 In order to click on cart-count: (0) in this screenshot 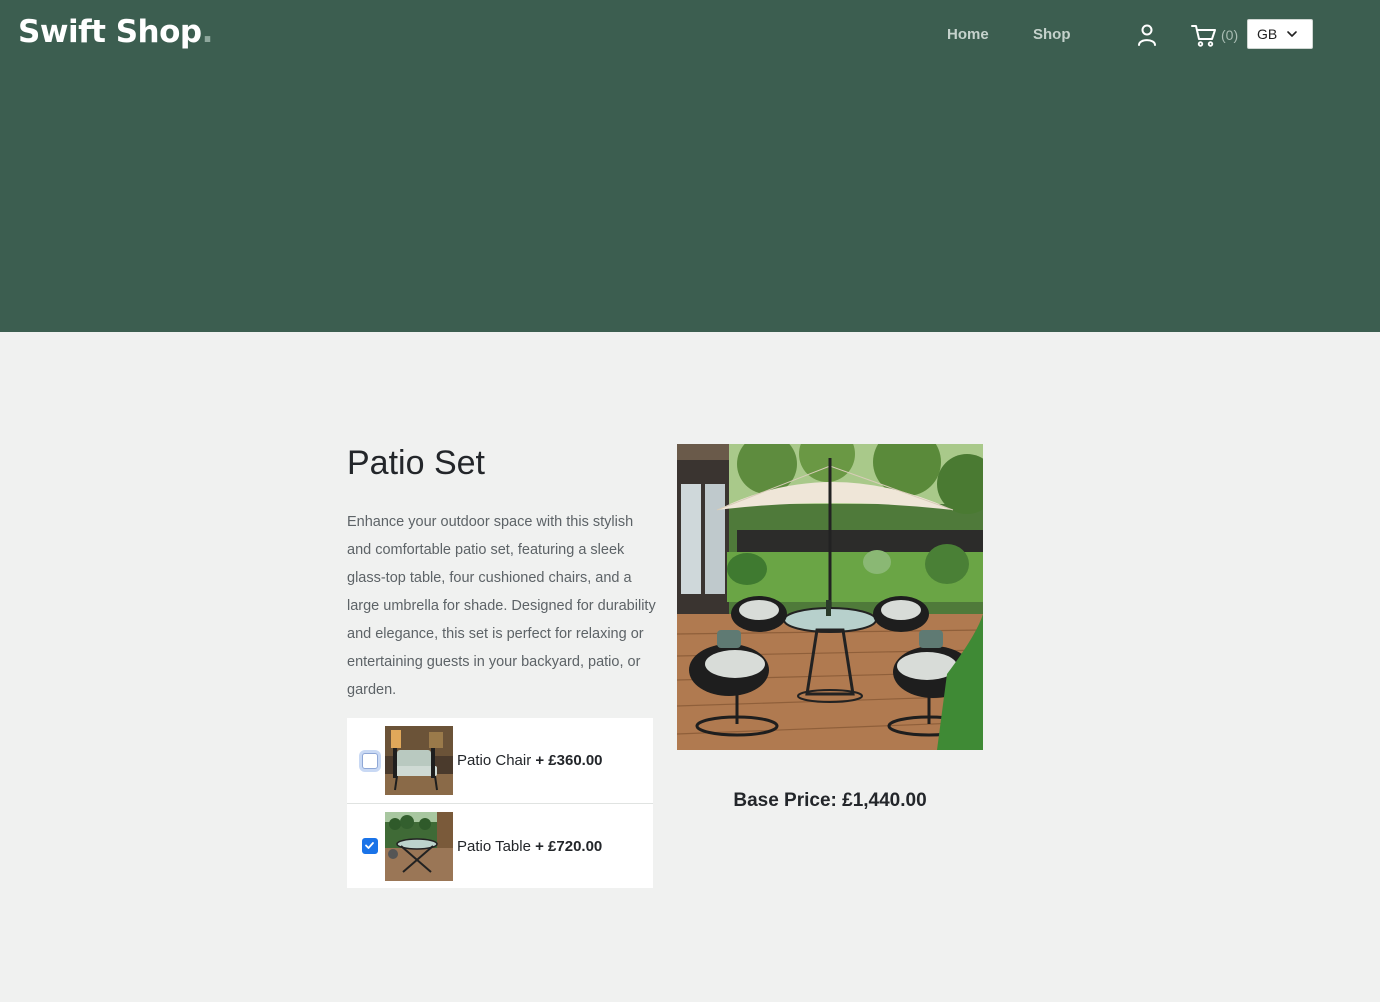, I will do `click(1230, 35)`.